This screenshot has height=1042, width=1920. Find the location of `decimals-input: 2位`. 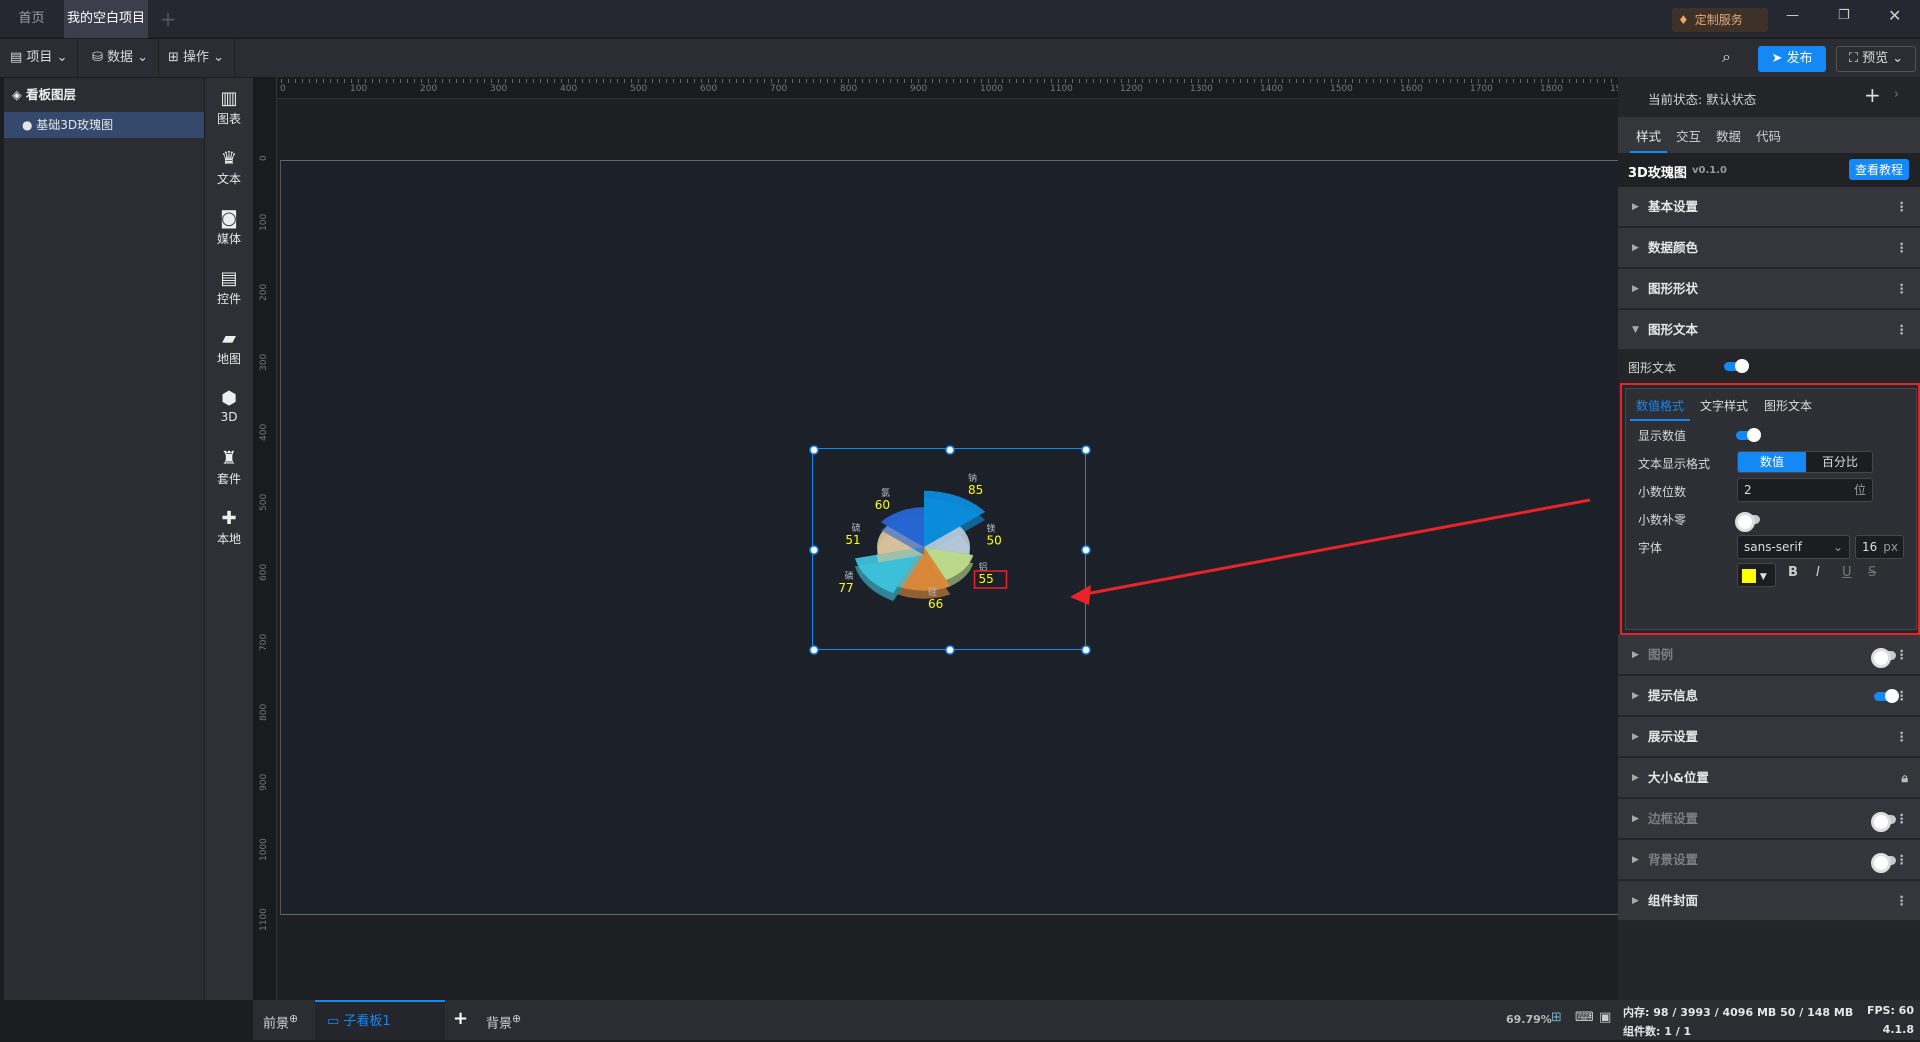

decimals-input: 2位 is located at coordinates (1805, 490).